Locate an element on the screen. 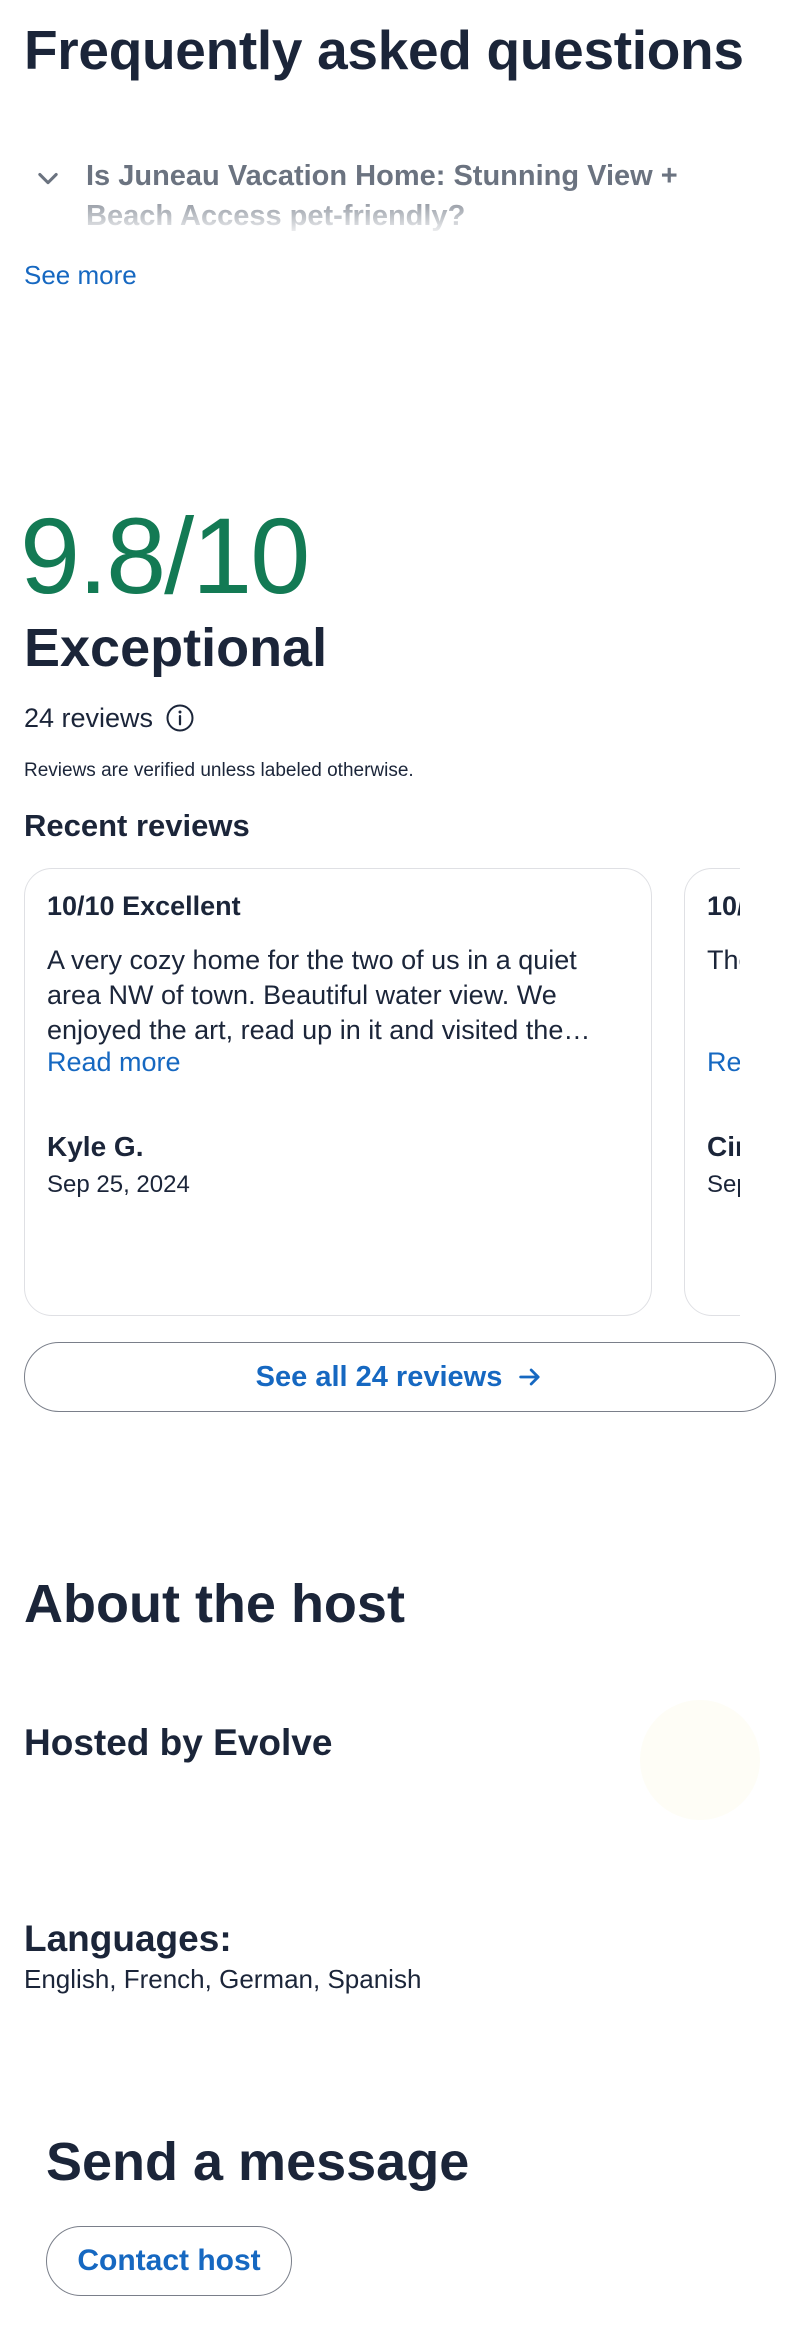 The image size is (800, 2328). review-date: Sep 25, 2024 is located at coordinates (118, 1184).